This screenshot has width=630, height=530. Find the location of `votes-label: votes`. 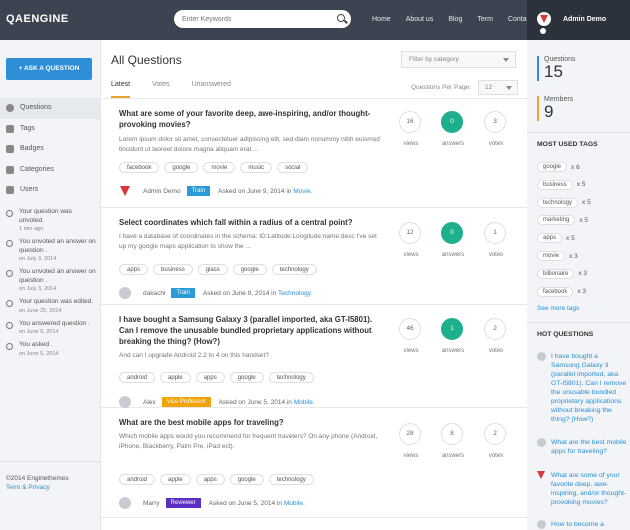

votes-label: votes is located at coordinates (496, 144).